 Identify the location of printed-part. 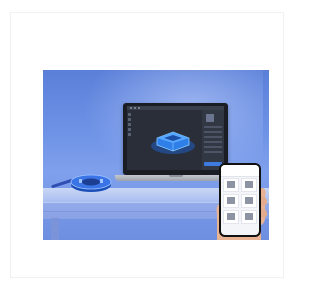
(91, 183).